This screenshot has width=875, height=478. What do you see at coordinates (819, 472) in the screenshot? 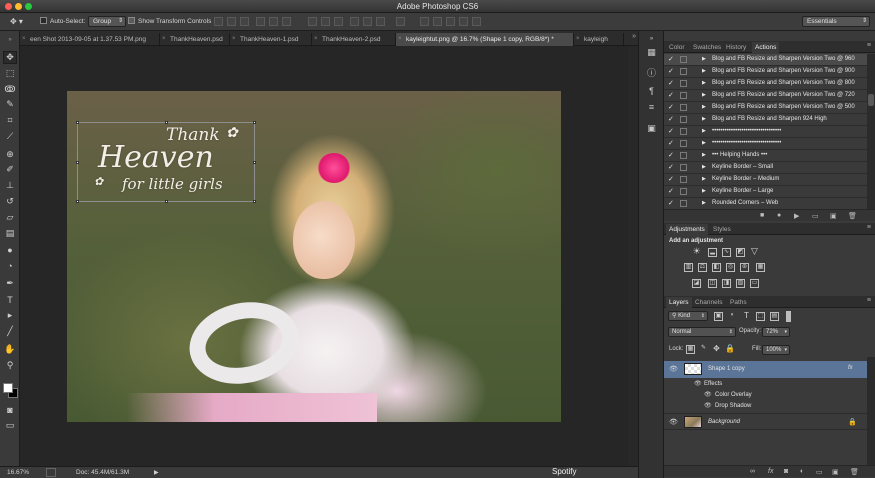
I see `new-group-icon: ▭` at bounding box center [819, 472].